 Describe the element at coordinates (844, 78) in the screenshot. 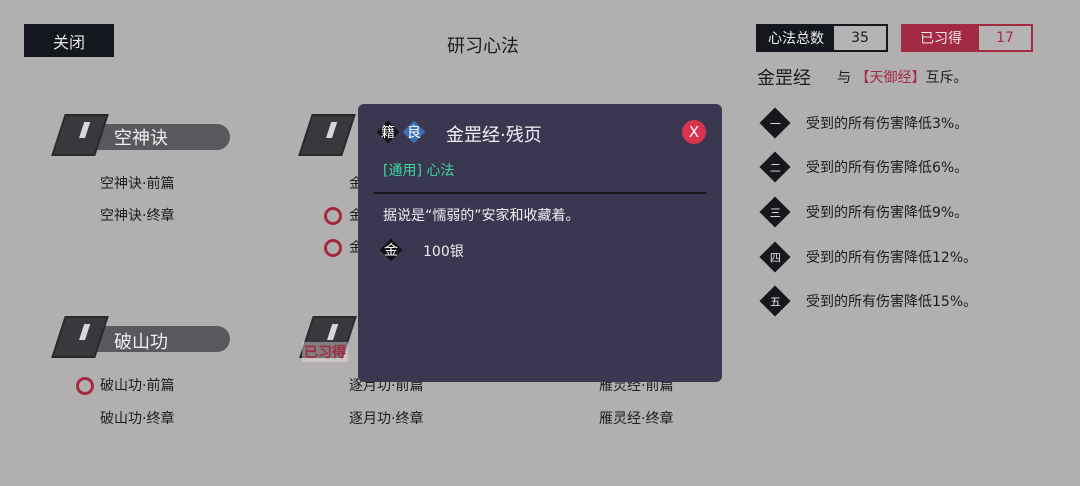

I see `conflict-prefix: 与` at that location.